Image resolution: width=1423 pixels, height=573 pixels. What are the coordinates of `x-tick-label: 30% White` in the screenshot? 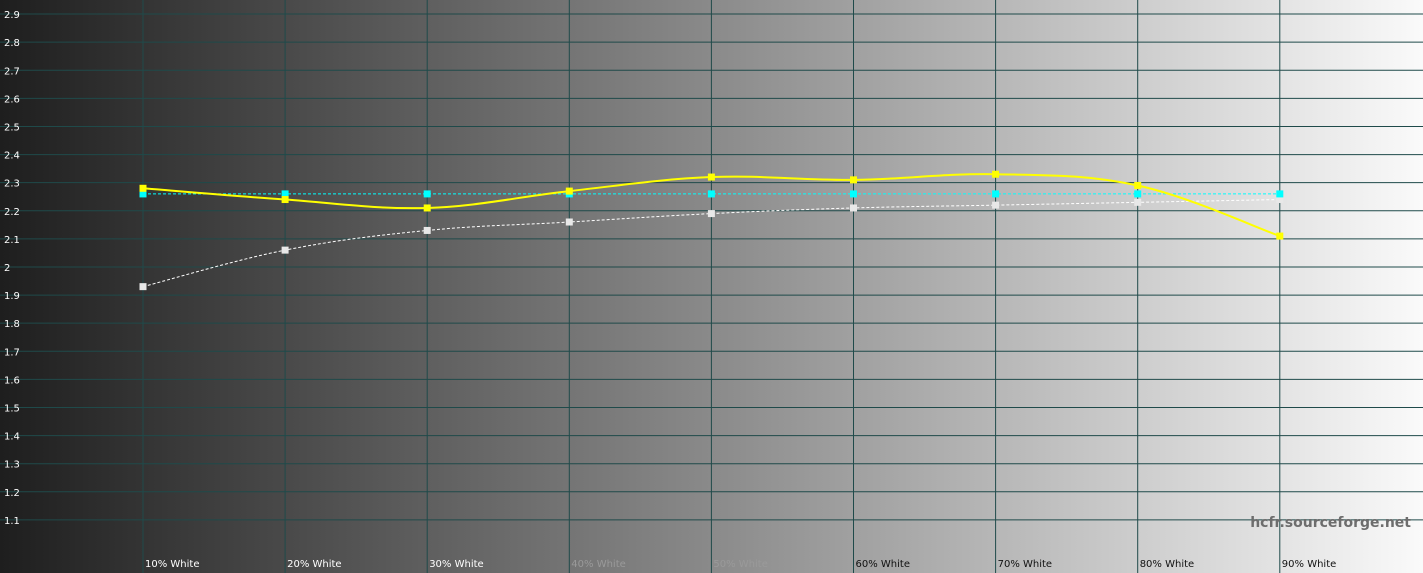 It's located at (456, 564).